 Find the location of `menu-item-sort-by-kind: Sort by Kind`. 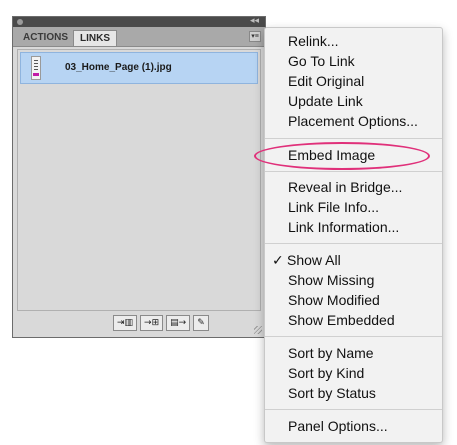

menu-item-sort-by-kind: Sort by Kind is located at coordinates (326, 373).